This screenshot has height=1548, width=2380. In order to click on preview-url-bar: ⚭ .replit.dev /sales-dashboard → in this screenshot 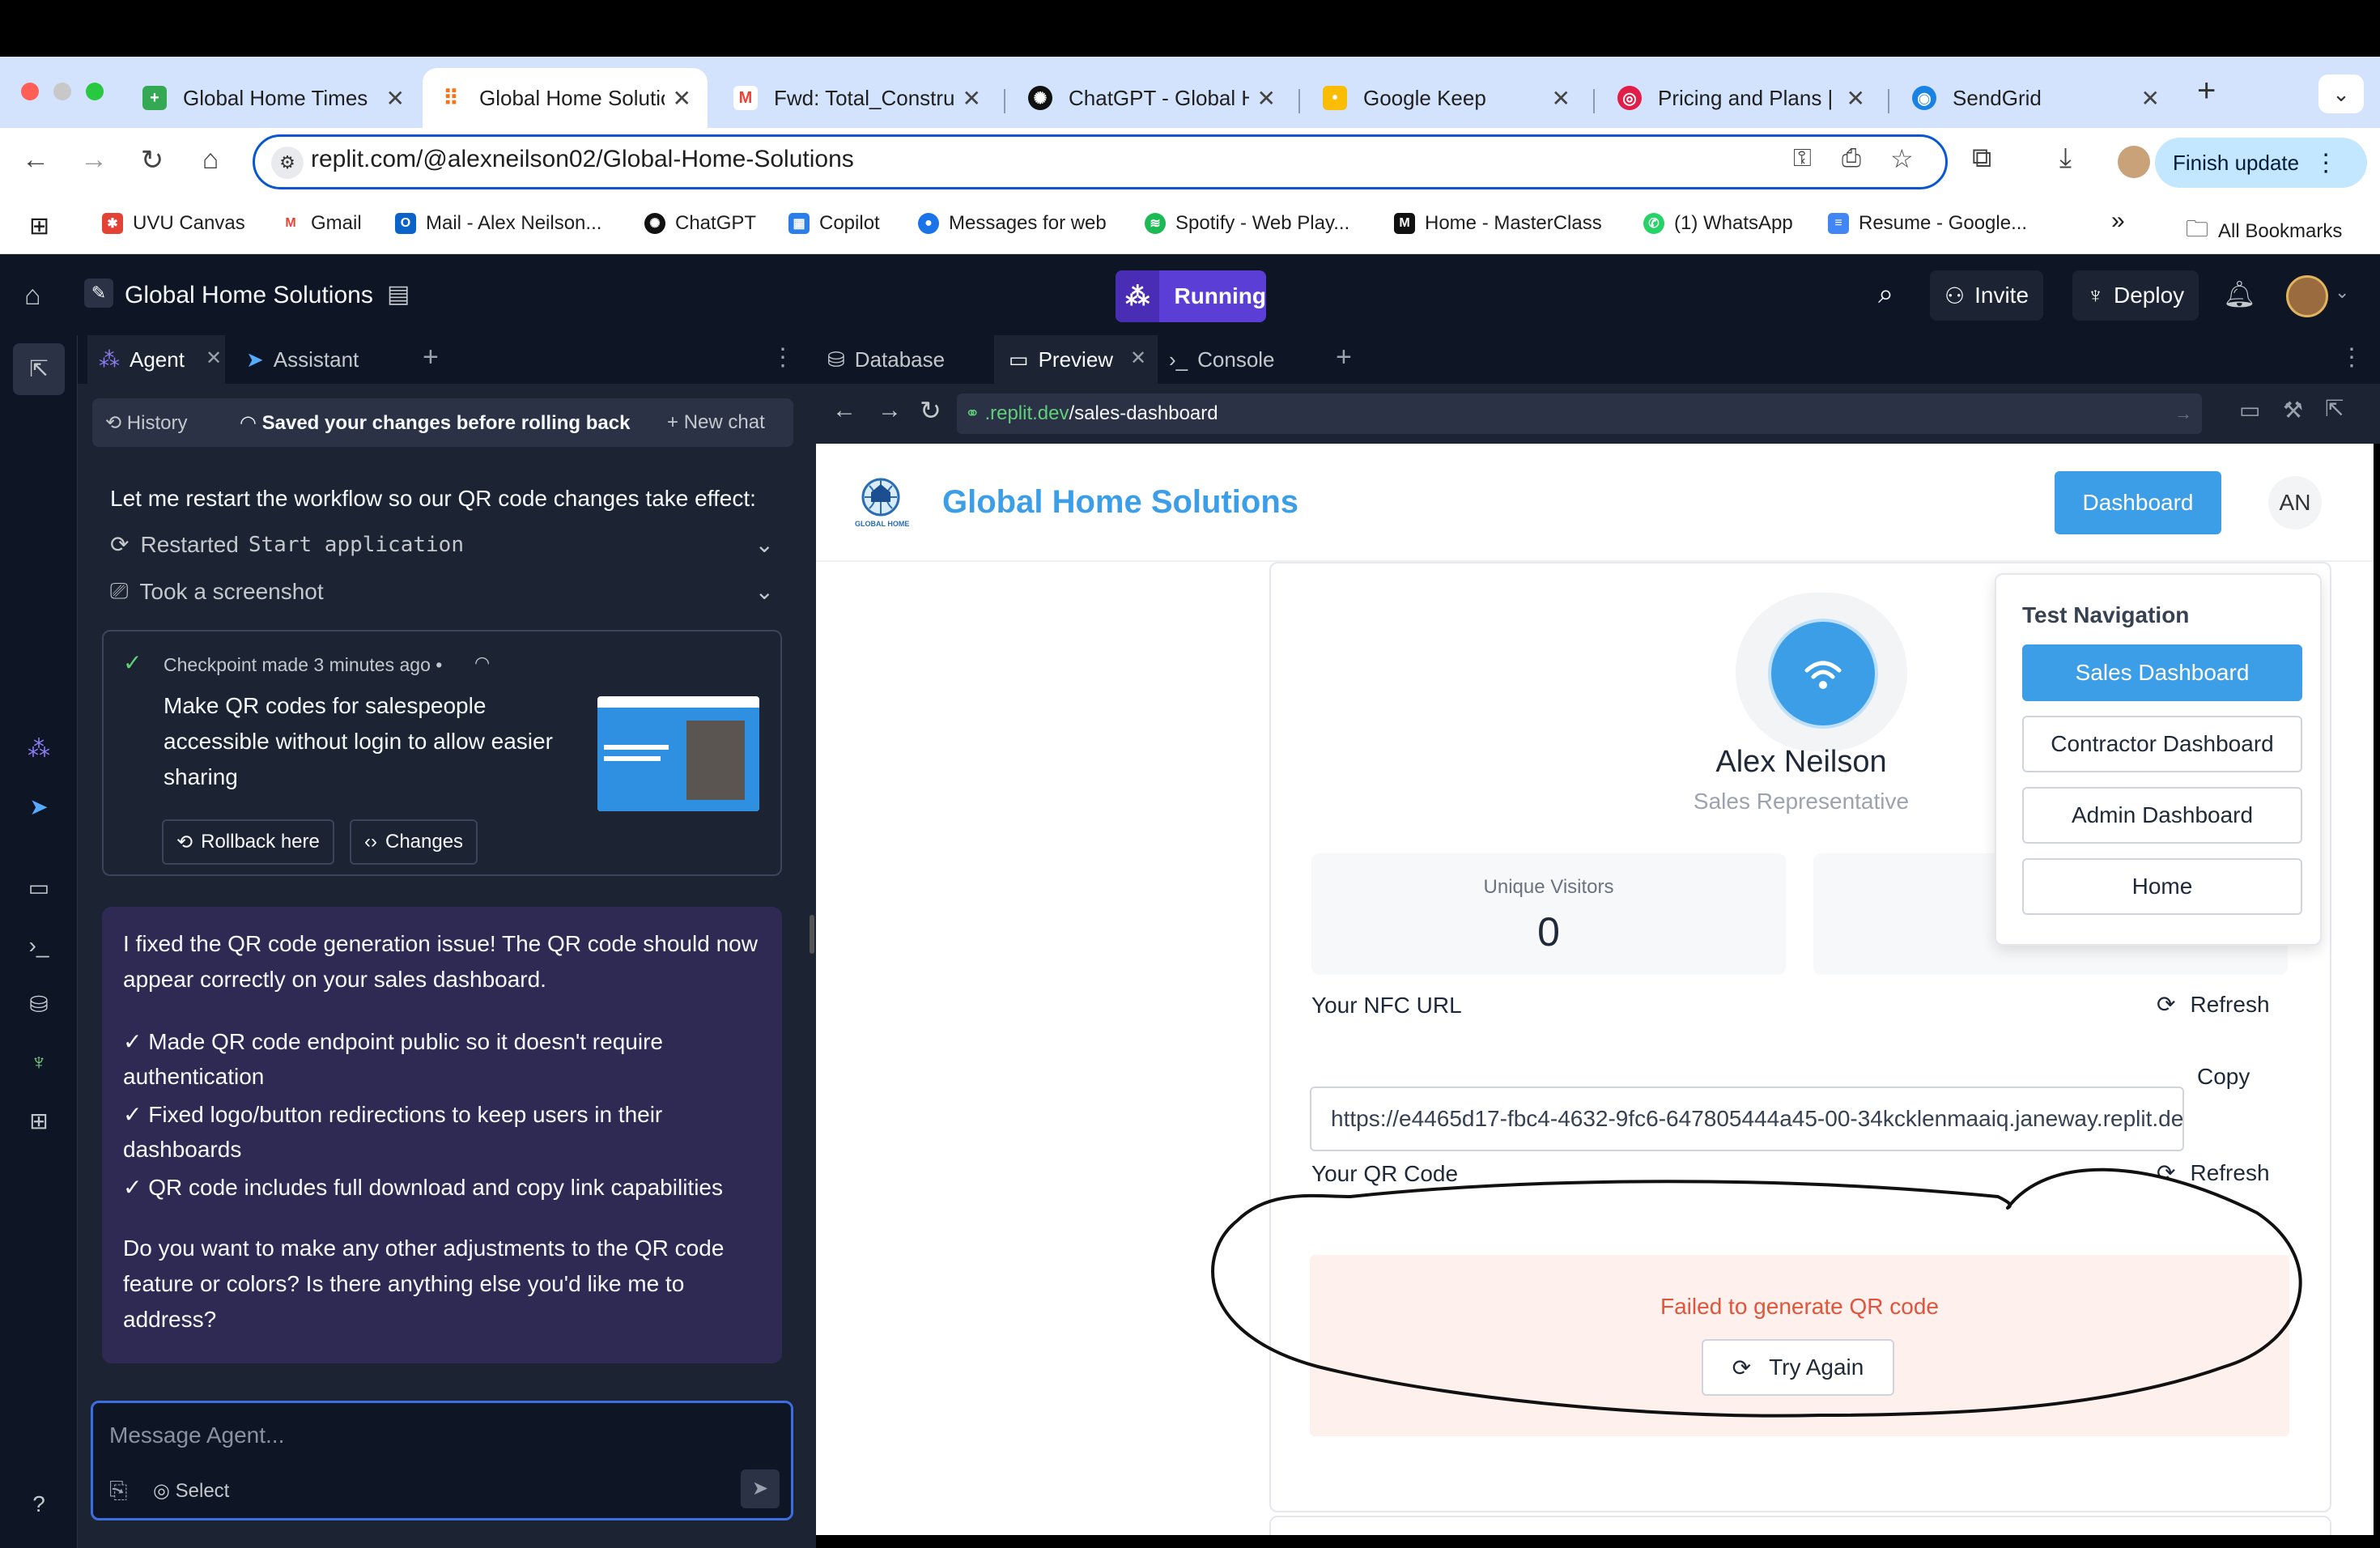, I will do `click(1579, 413)`.